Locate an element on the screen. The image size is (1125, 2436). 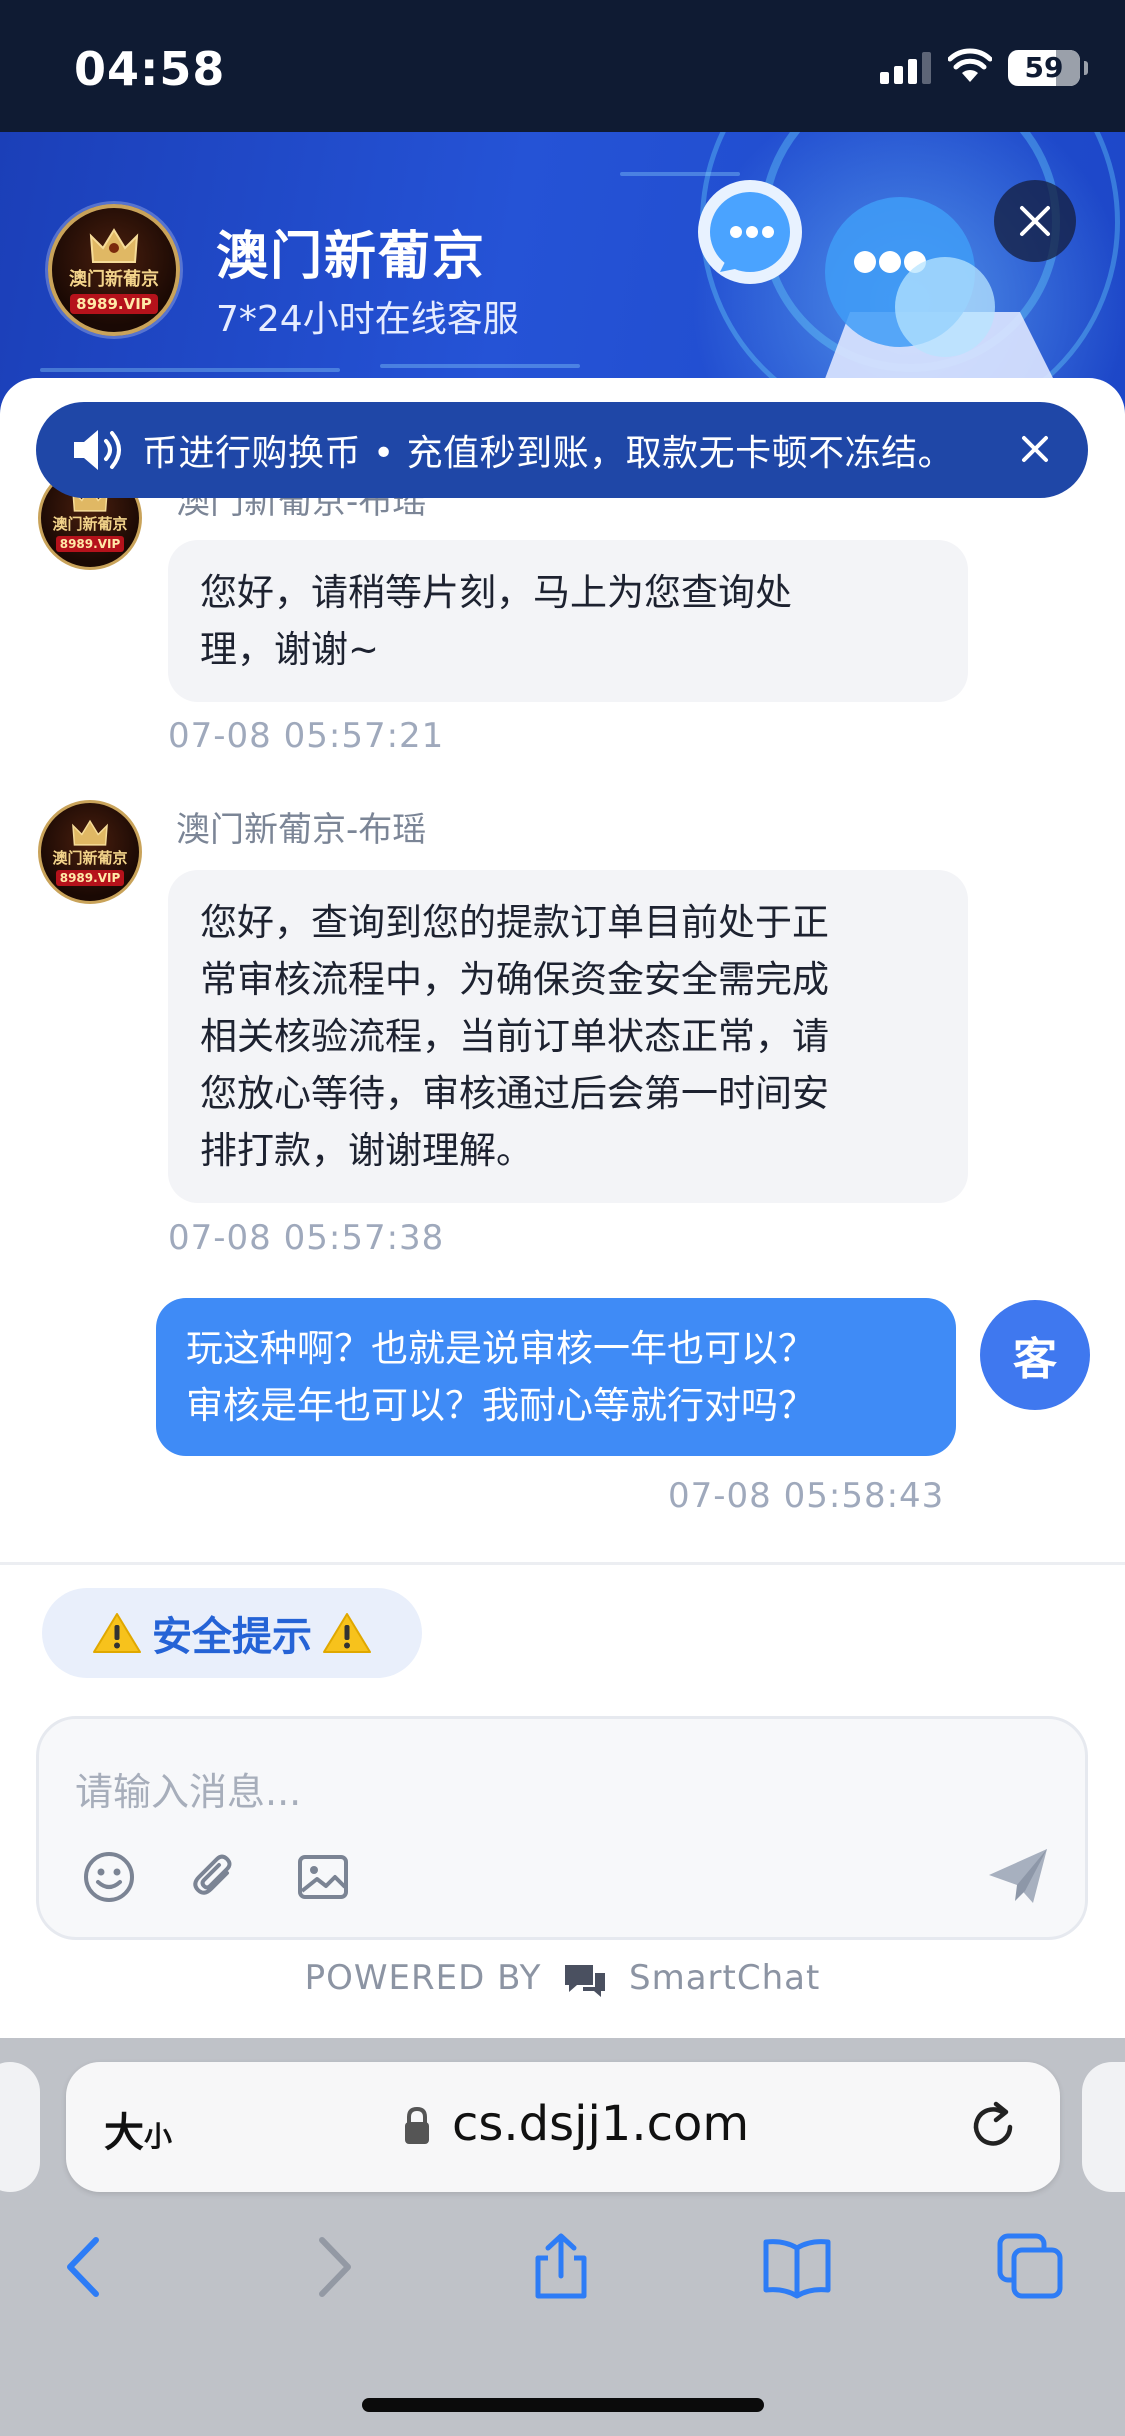
attachment-icon is located at coordinates (215, 1877).